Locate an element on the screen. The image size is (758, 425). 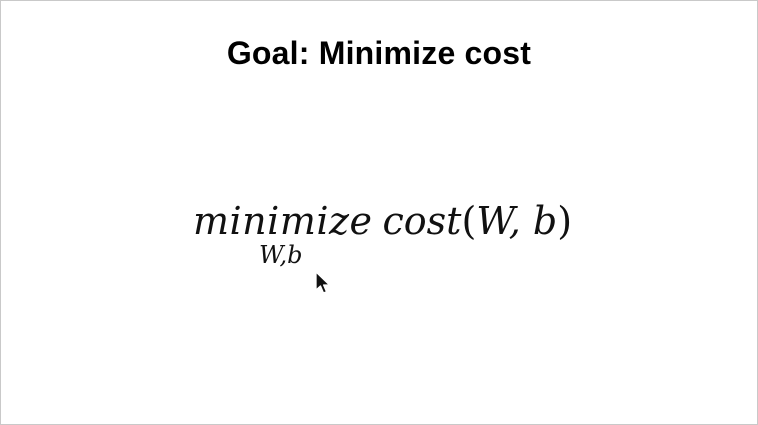
slide-title: Goal: Minimize cost is located at coordinates (379, 53).